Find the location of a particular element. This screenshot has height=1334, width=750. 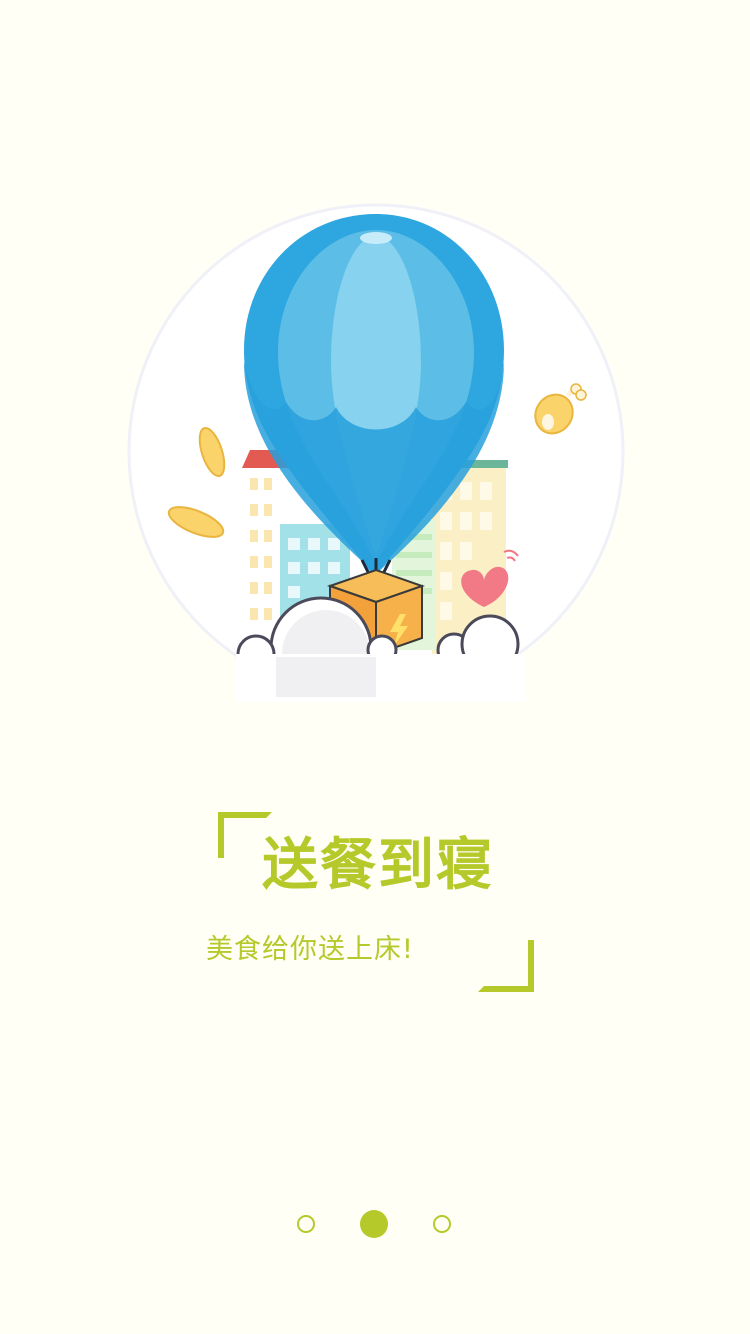

corner-bracket-bottom-right is located at coordinates (506, 966).